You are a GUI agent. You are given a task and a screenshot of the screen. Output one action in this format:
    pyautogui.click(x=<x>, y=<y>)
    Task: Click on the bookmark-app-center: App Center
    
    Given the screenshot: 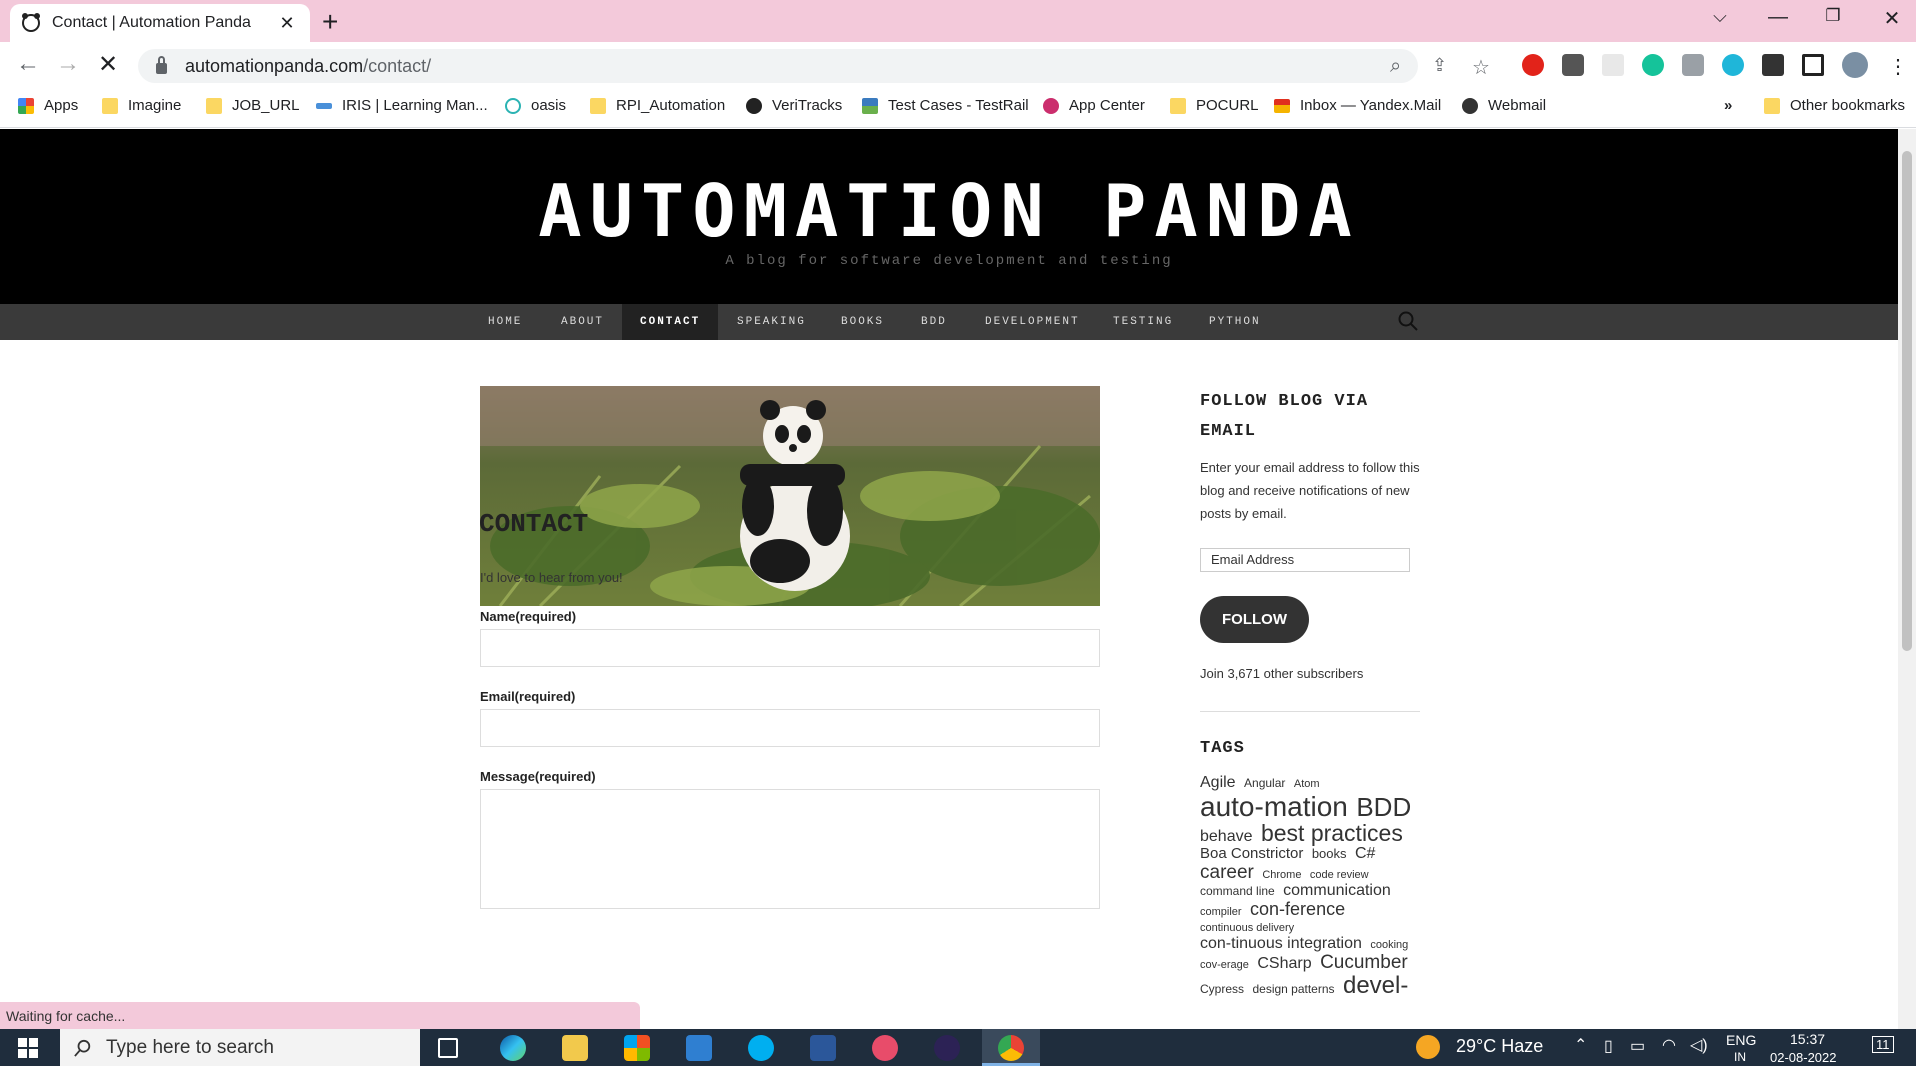 What is the action you would take?
    pyautogui.click(x=1094, y=105)
    